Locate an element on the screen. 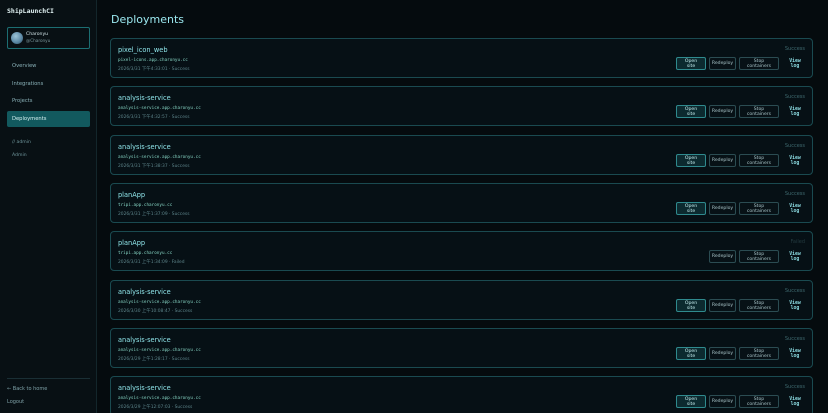  nav-item-admin: Admin is located at coordinates (19, 155).